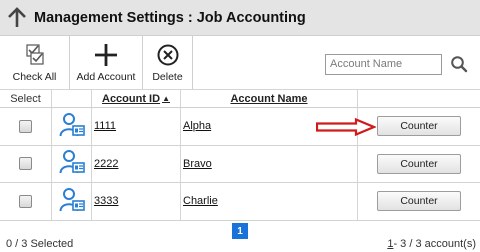 The width and height of the screenshot is (480, 252). What do you see at coordinates (106, 201) in the screenshot?
I see `account-id-link: 3333` at bounding box center [106, 201].